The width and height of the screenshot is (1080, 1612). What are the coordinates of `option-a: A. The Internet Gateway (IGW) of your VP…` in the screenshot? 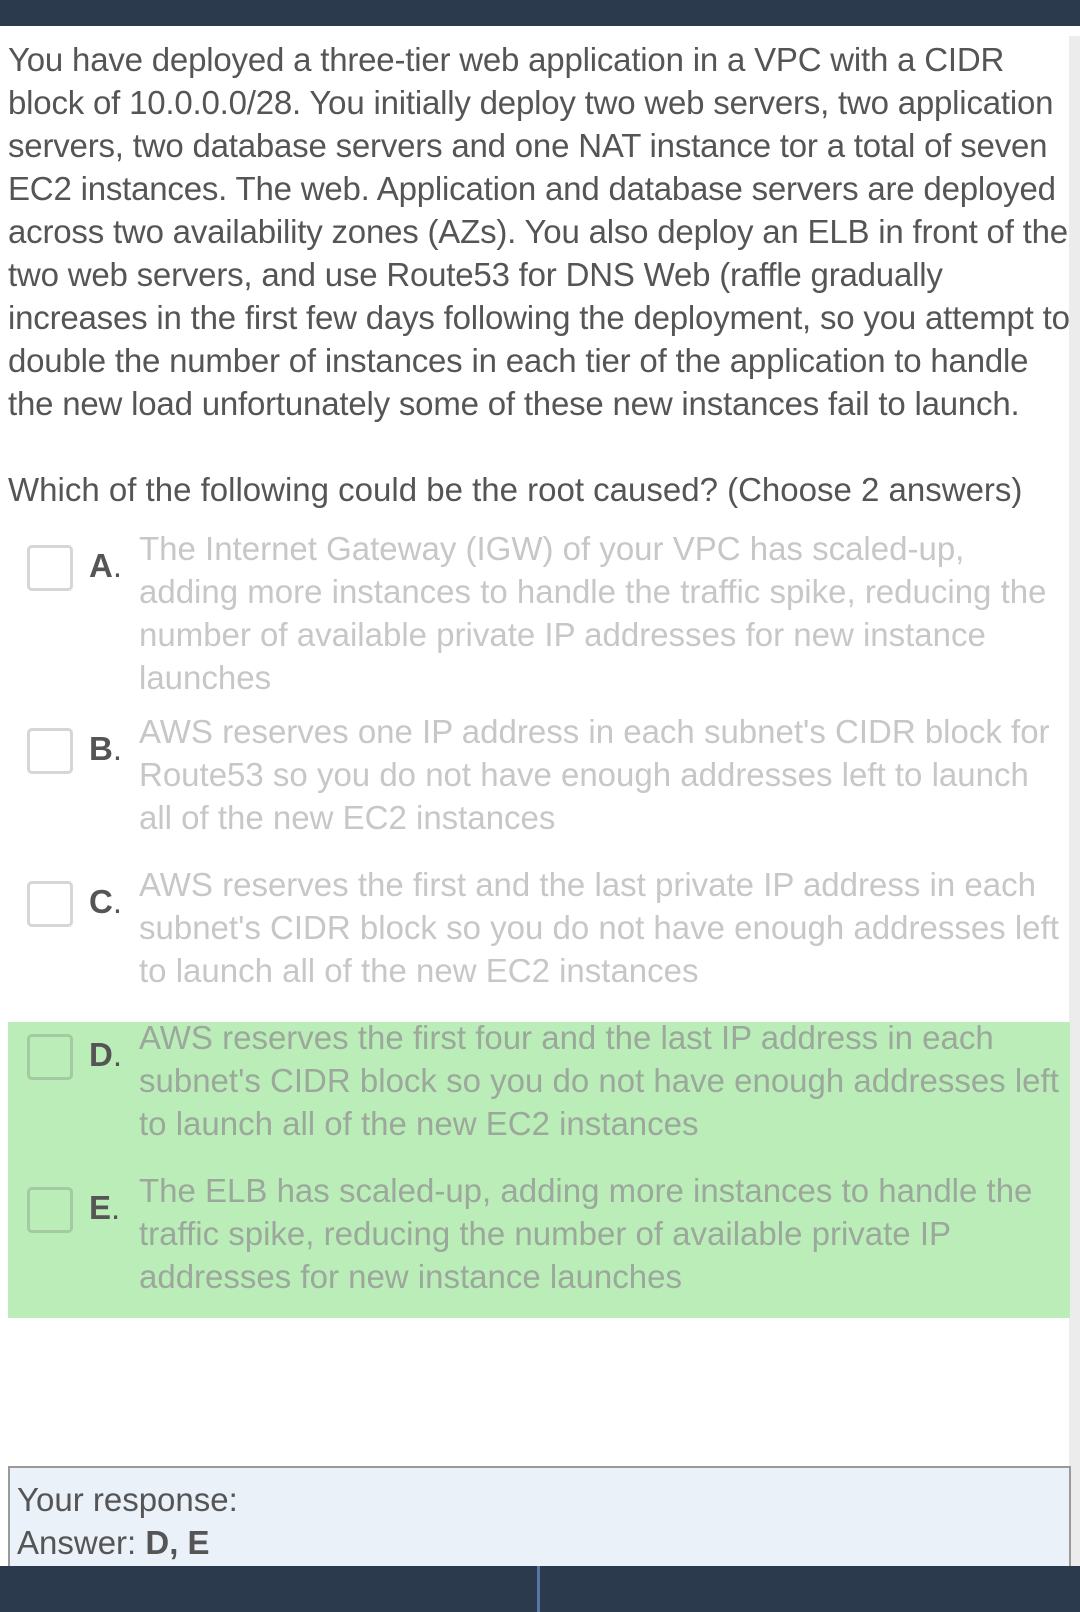 It's located at (539, 623).